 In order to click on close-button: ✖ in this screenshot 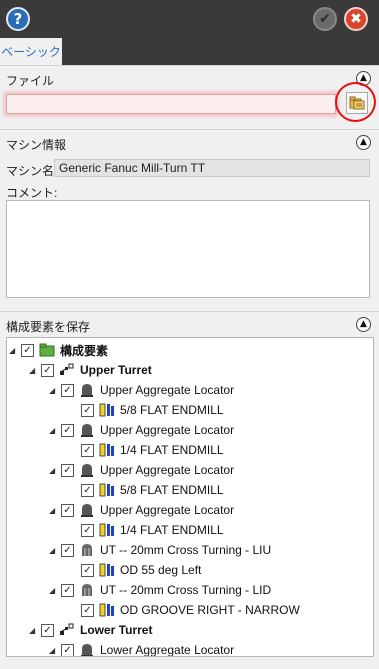, I will do `click(356, 19)`.